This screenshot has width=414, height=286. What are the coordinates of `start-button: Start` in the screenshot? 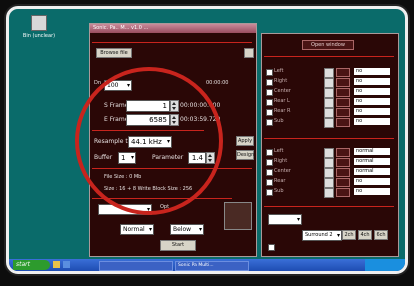 It's located at (178, 245).